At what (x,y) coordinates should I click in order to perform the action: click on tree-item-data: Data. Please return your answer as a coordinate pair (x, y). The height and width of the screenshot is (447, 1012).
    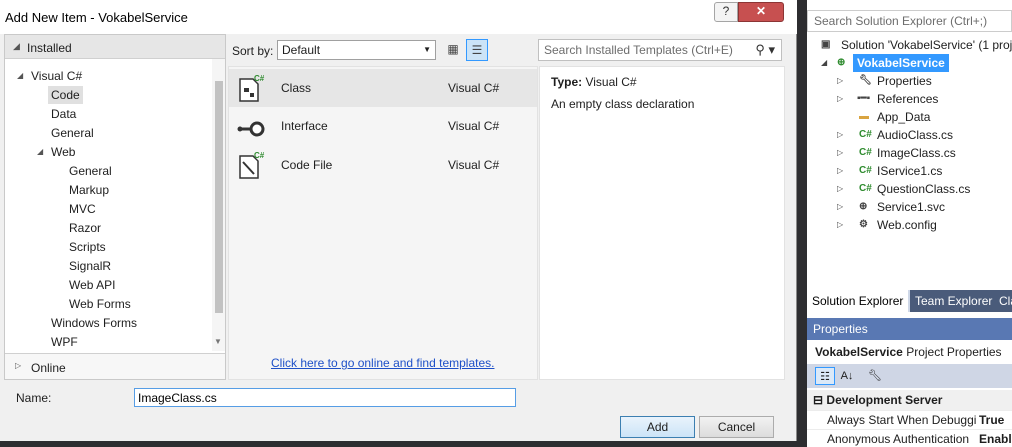
    Looking at the image, I should click on (63, 114).